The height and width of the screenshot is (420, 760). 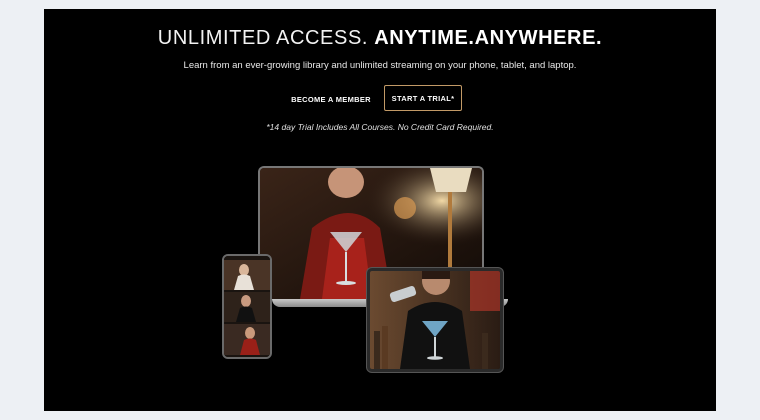 I want to click on headline: UNLIMITED ACCESS. ANYTIME.ANYWHERE., so click(x=380, y=38).